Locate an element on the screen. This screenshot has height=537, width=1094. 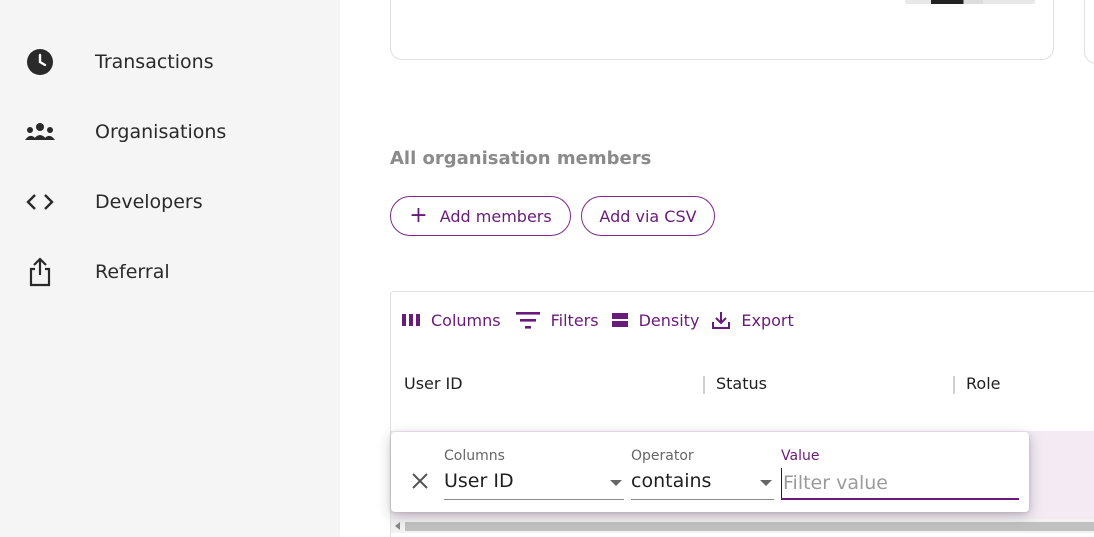
sidebar-item-developers: Developers is located at coordinates (170, 202).